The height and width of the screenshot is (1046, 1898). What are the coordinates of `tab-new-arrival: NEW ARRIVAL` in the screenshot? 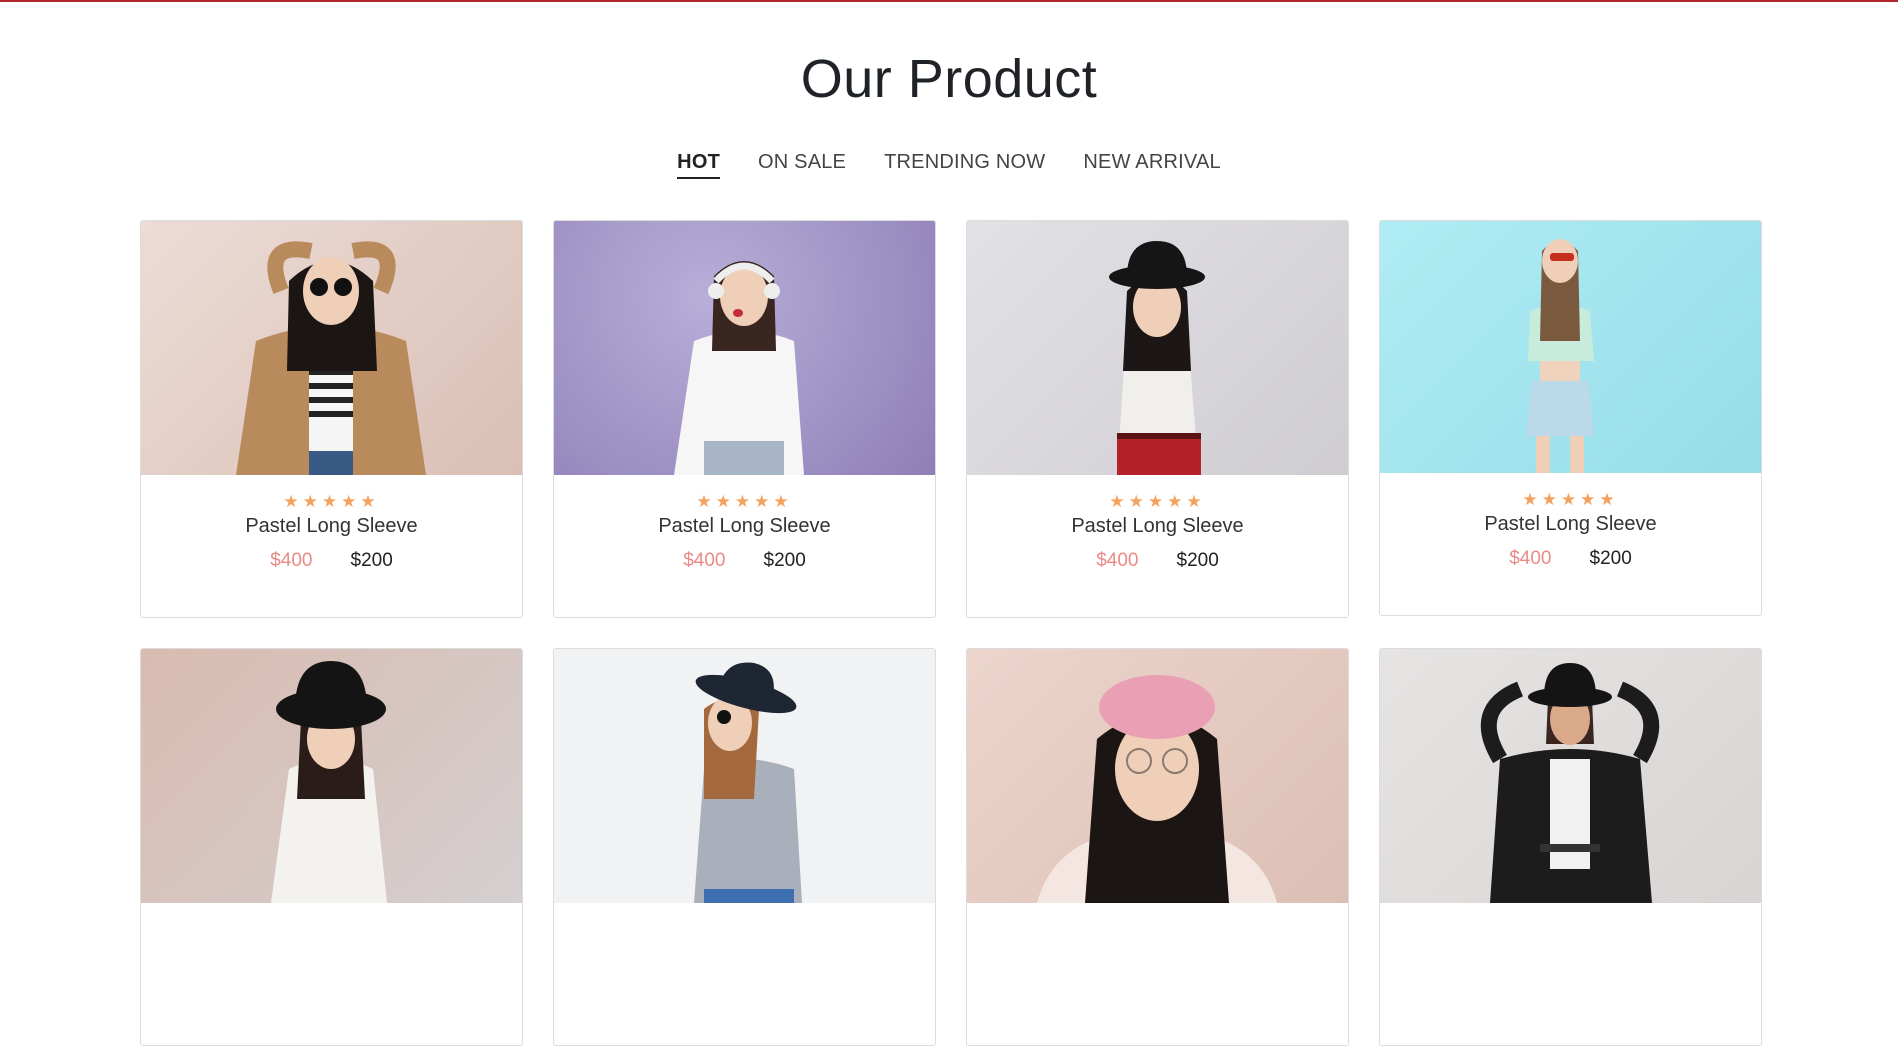 It's located at (1151, 165).